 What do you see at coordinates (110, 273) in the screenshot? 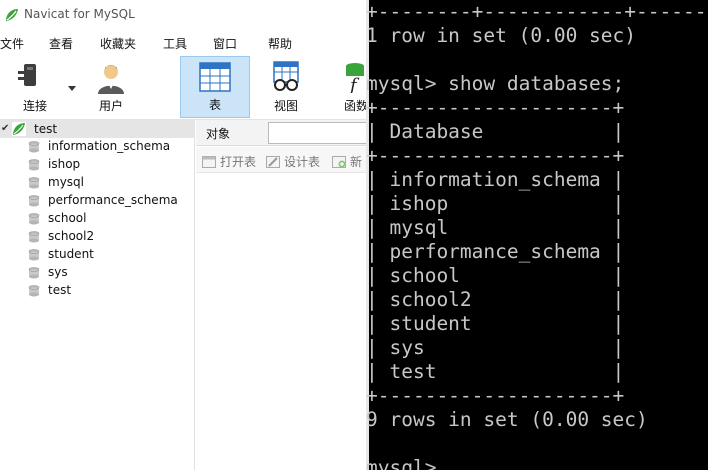
I see `db-item-sys: sys` at bounding box center [110, 273].